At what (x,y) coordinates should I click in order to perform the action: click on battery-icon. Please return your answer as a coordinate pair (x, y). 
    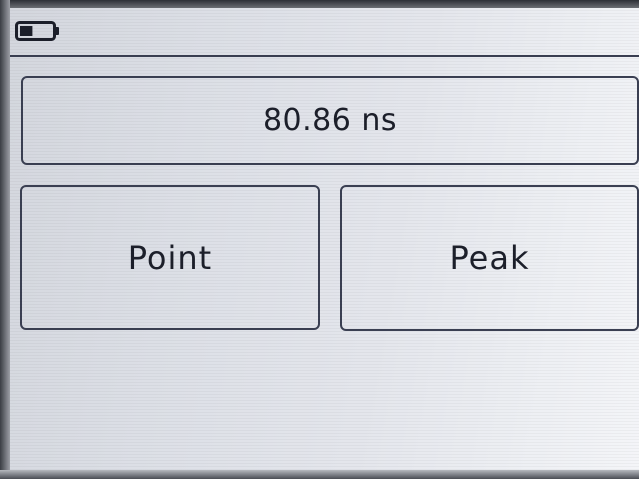
    Looking at the image, I should click on (38, 31).